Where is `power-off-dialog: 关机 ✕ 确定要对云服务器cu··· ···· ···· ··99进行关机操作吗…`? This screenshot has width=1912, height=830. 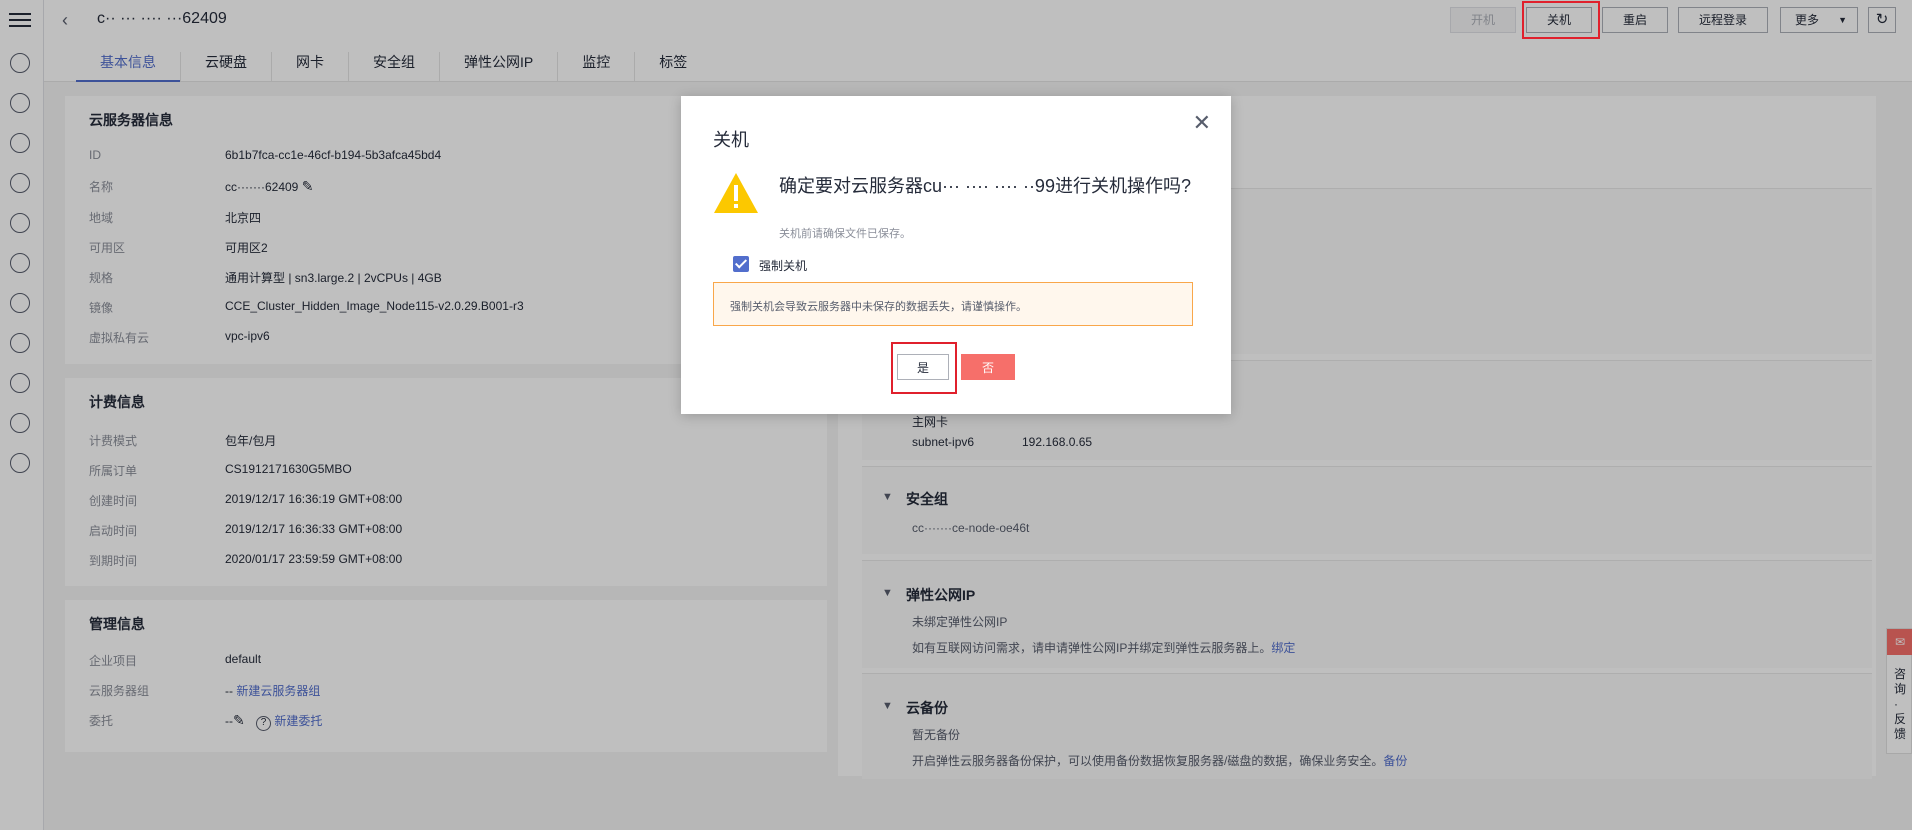 power-off-dialog: 关机 ✕ 确定要对云服务器cu··· ···· ···· ··99进行关机操作吗… is located at coordinates (956, 255).